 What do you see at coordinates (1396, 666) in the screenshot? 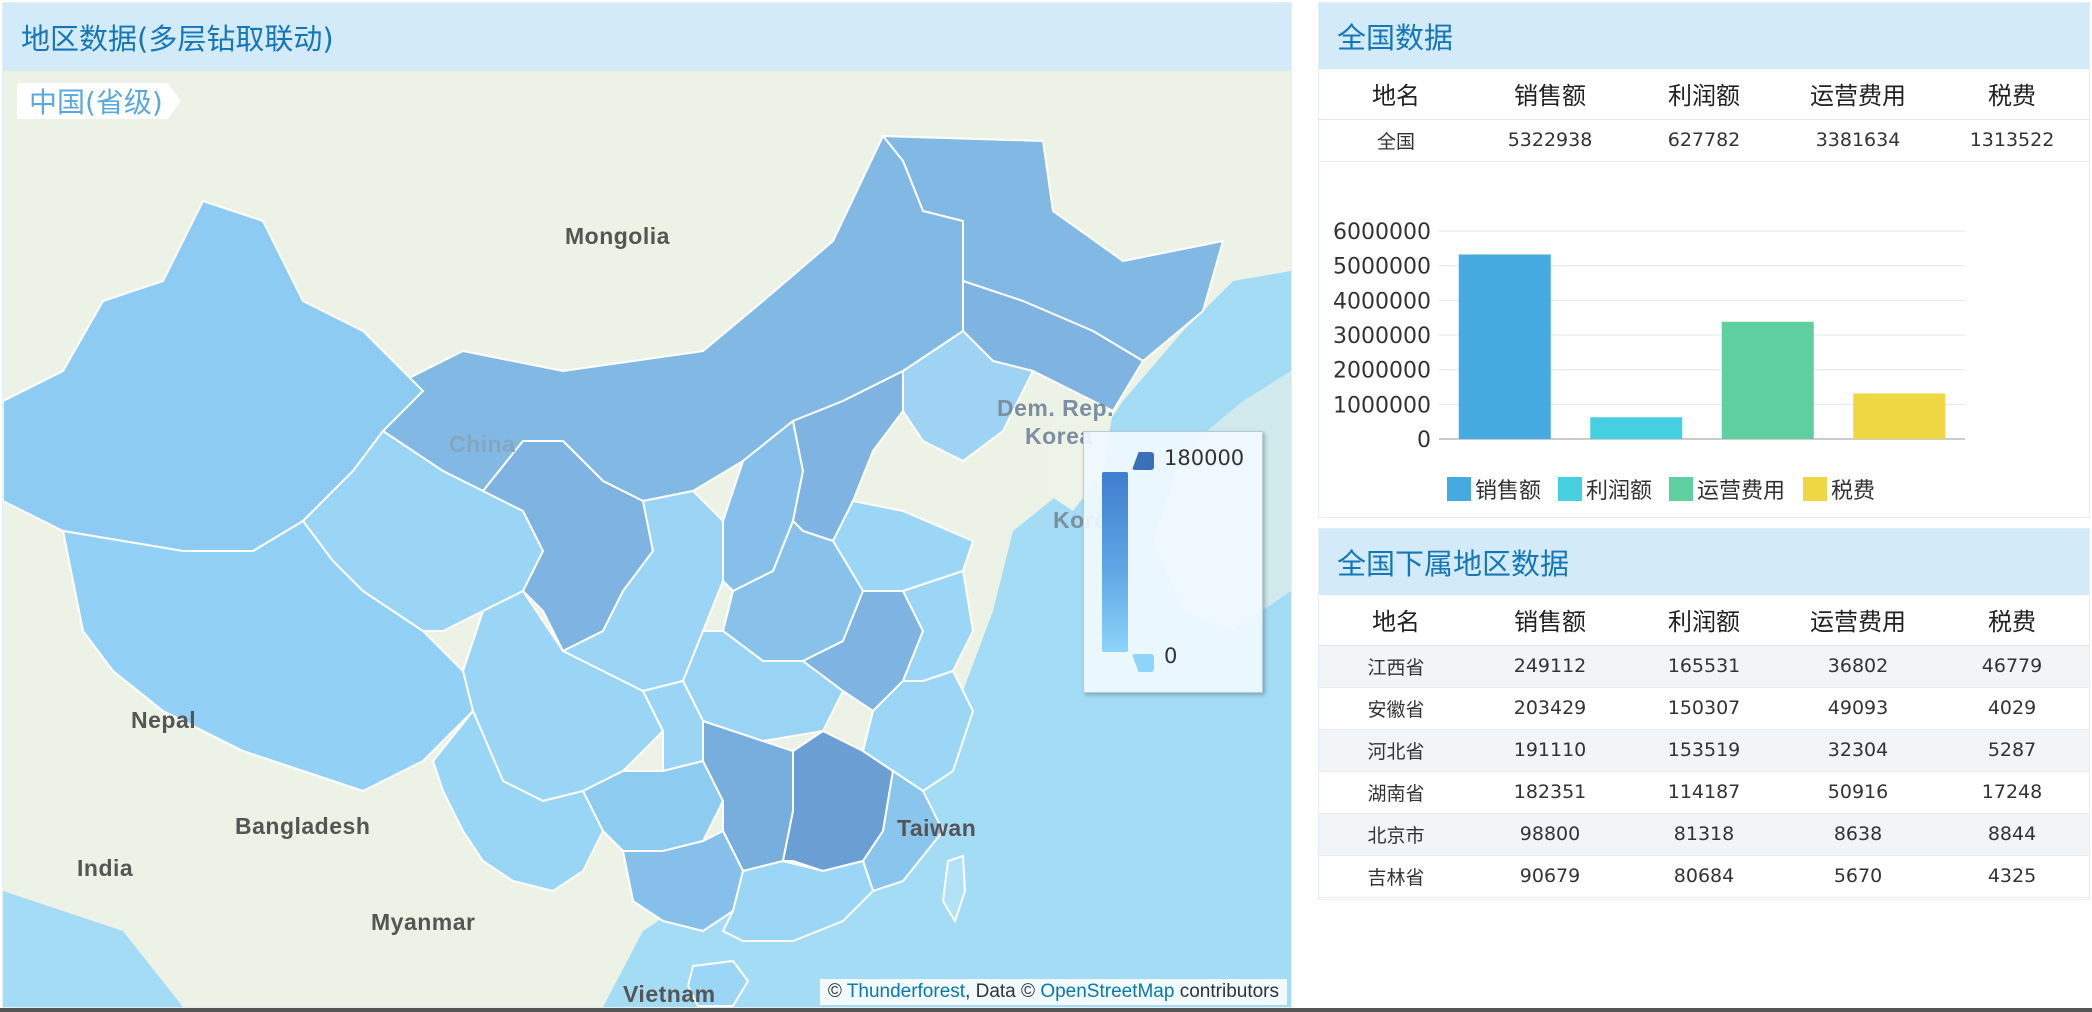
I see `table-cell: 江西省` at bounding box center [1396, 666].